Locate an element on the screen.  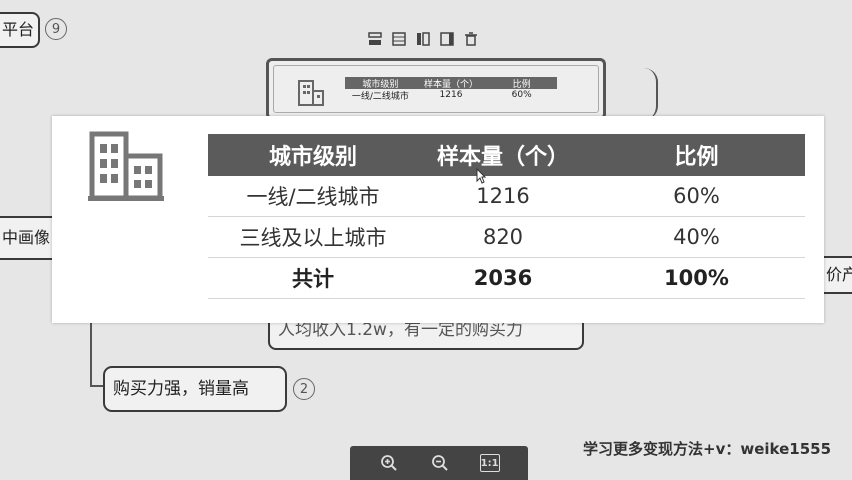
collapse-count-badge: 9 is located at coordinates (56, 29).